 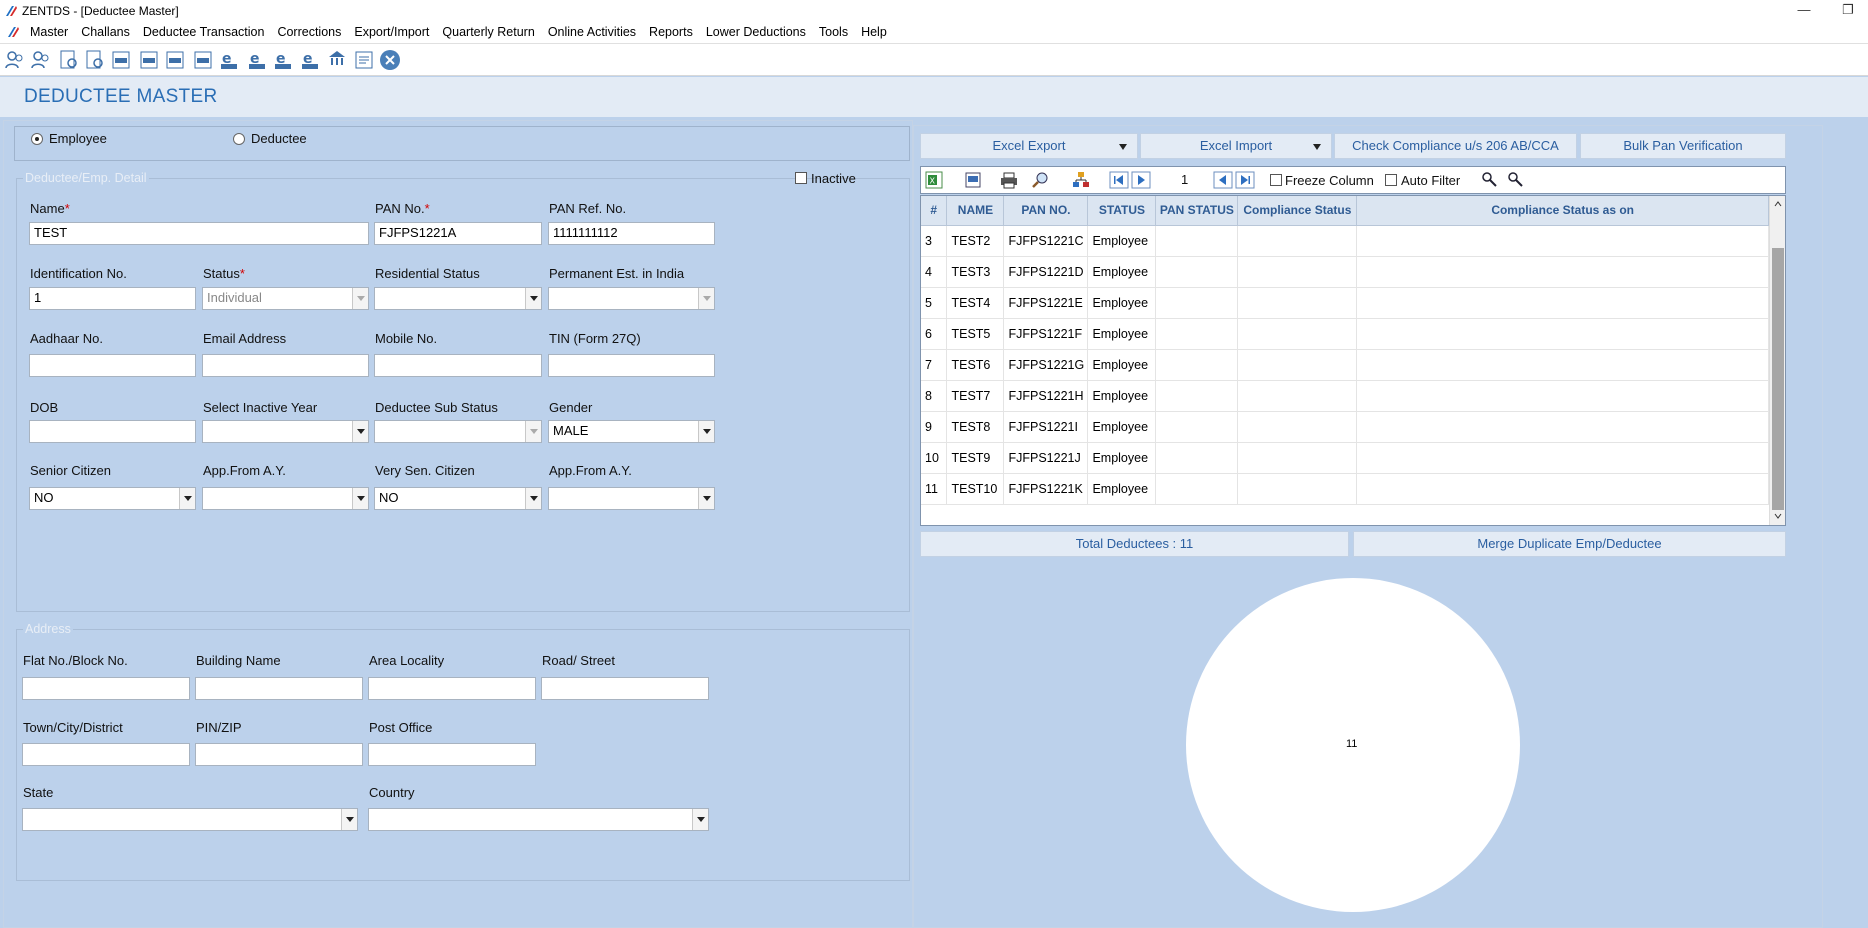 I want to click on report-icon, so click(x=364, y=60).